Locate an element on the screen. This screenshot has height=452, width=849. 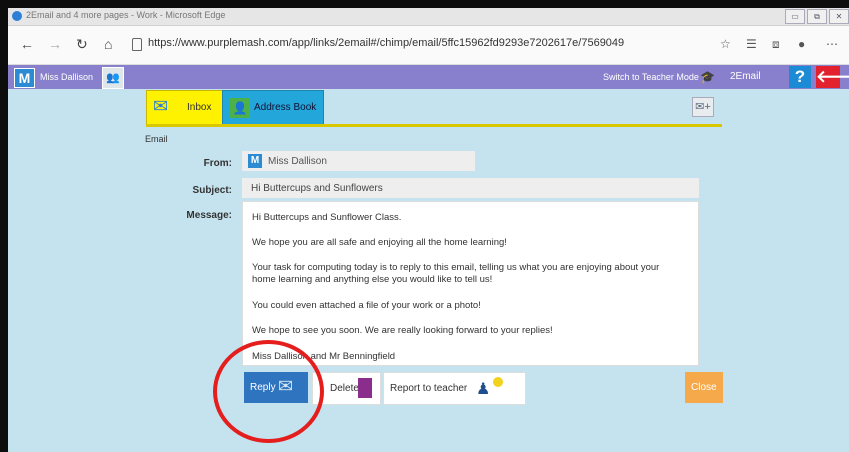
section-label: Email is located at coordinates (156, 139).